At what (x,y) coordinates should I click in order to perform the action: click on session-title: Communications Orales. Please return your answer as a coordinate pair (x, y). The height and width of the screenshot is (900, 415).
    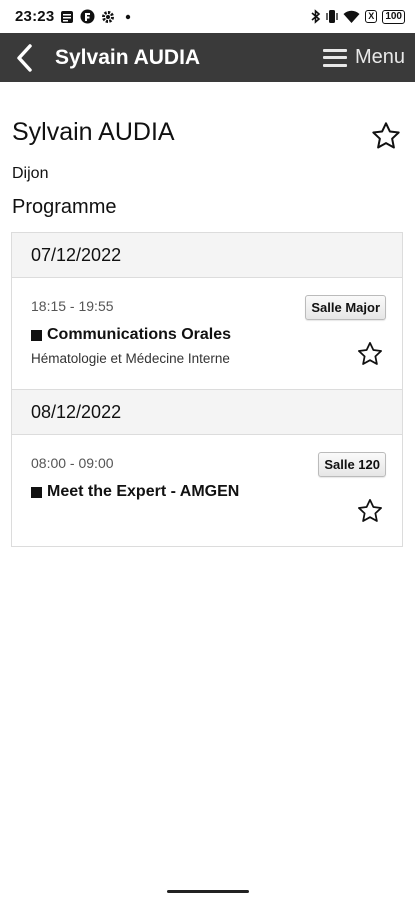
    Looking at the image, I should click on (131, 335).